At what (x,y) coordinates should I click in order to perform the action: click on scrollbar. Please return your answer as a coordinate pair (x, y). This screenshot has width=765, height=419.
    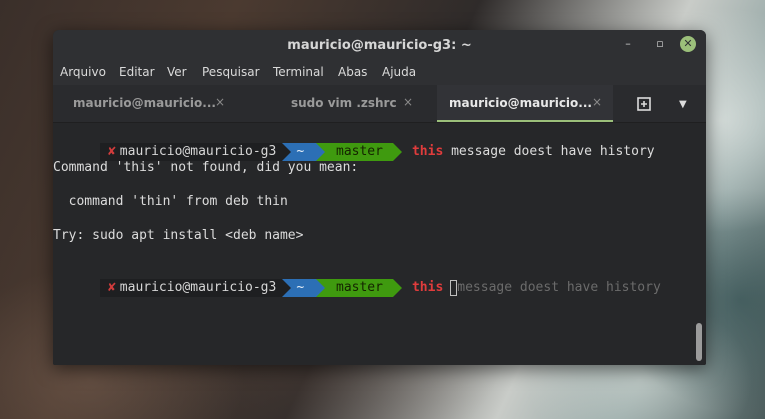
    Looking at the image, I should click on (699, 342).